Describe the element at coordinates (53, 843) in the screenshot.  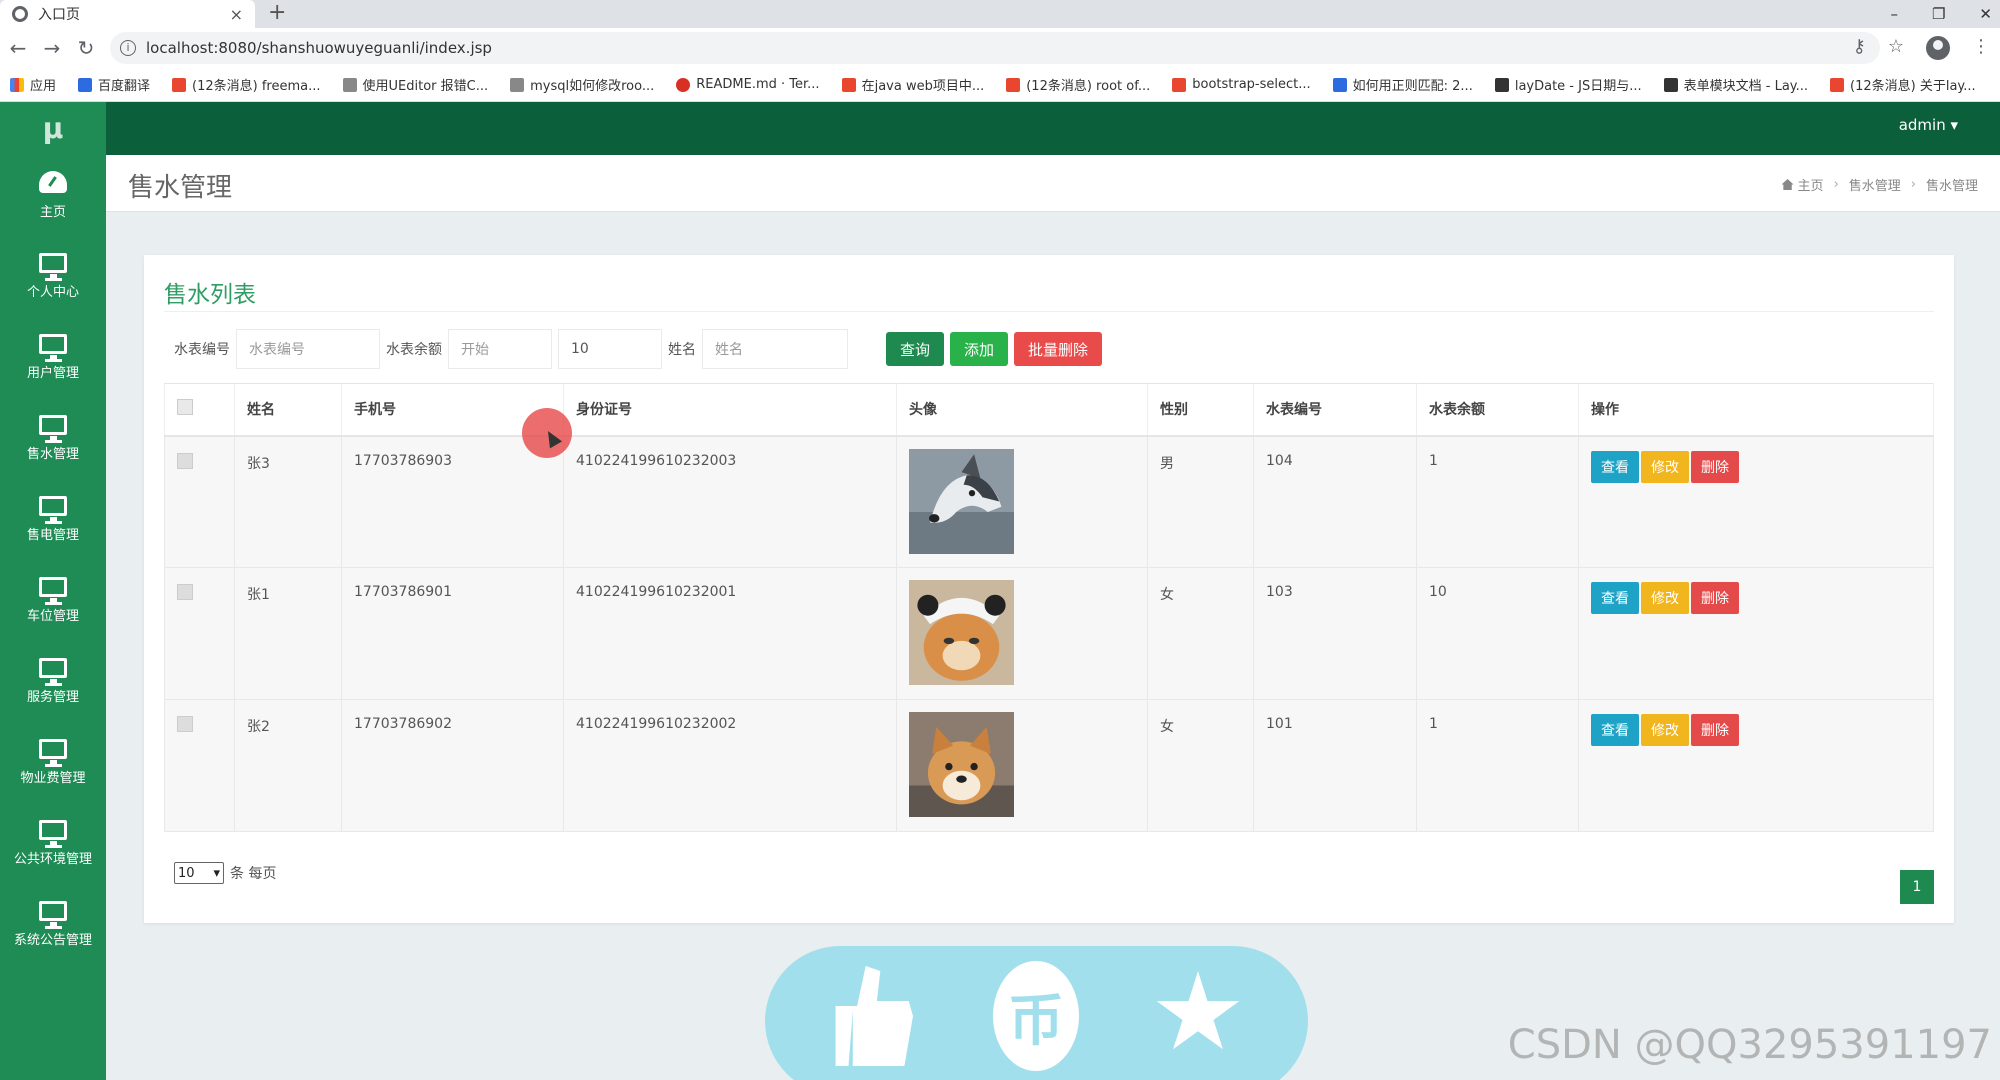
I see `sidebar-item: 公共环境管理` at that location.